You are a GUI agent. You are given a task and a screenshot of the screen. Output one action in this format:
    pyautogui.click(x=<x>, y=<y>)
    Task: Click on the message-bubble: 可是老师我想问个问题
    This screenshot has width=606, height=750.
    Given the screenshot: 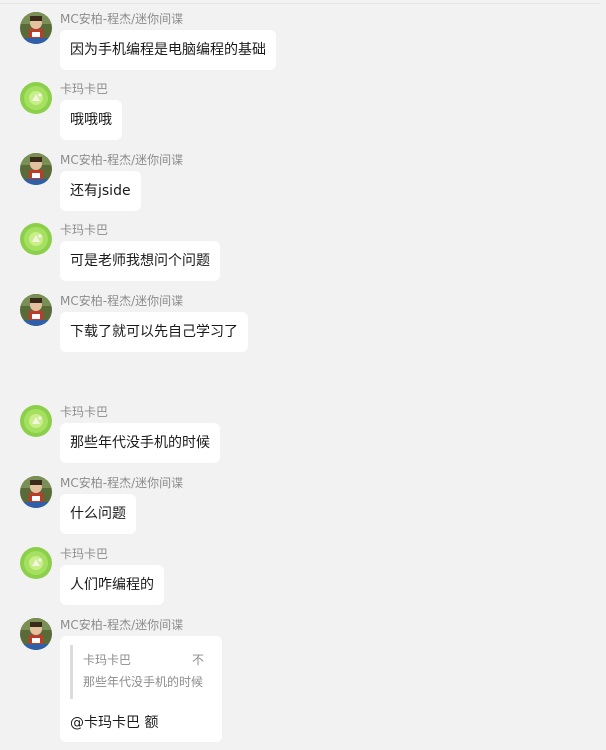 What is the action you would take?
    pyautogui.click(x=140, y=261)
    